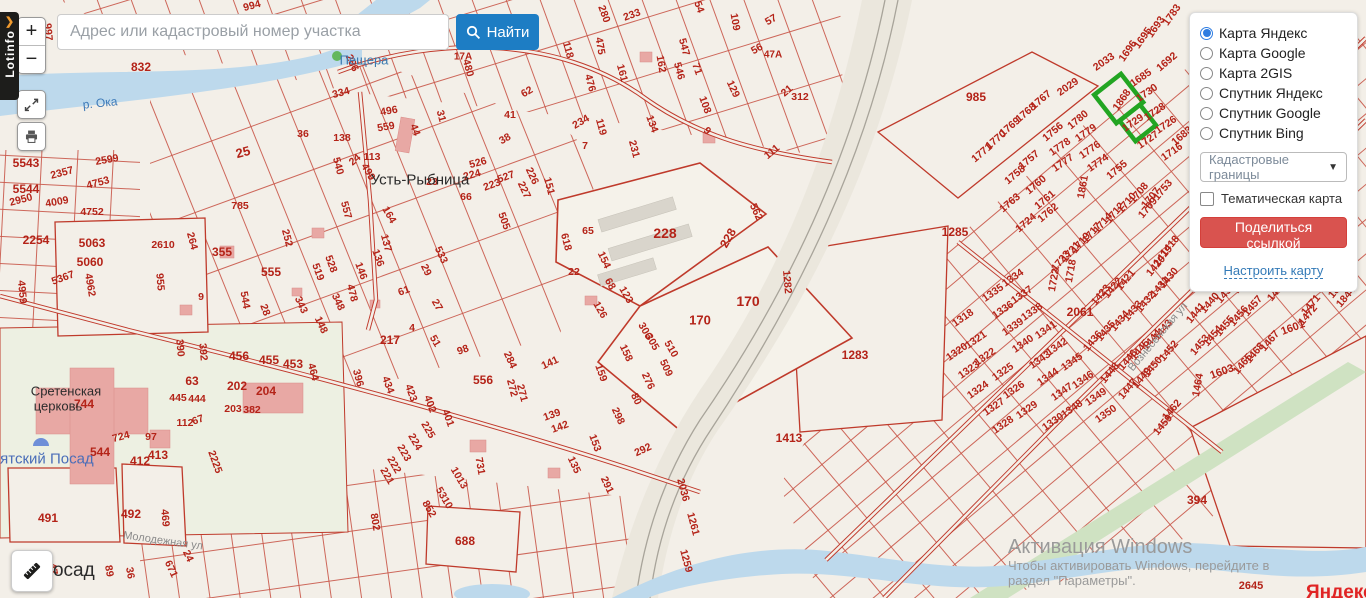  Describe the element at coordinates (1262, 53) in the screenshot. I see `layer-option-label: Карта Google` at that location.